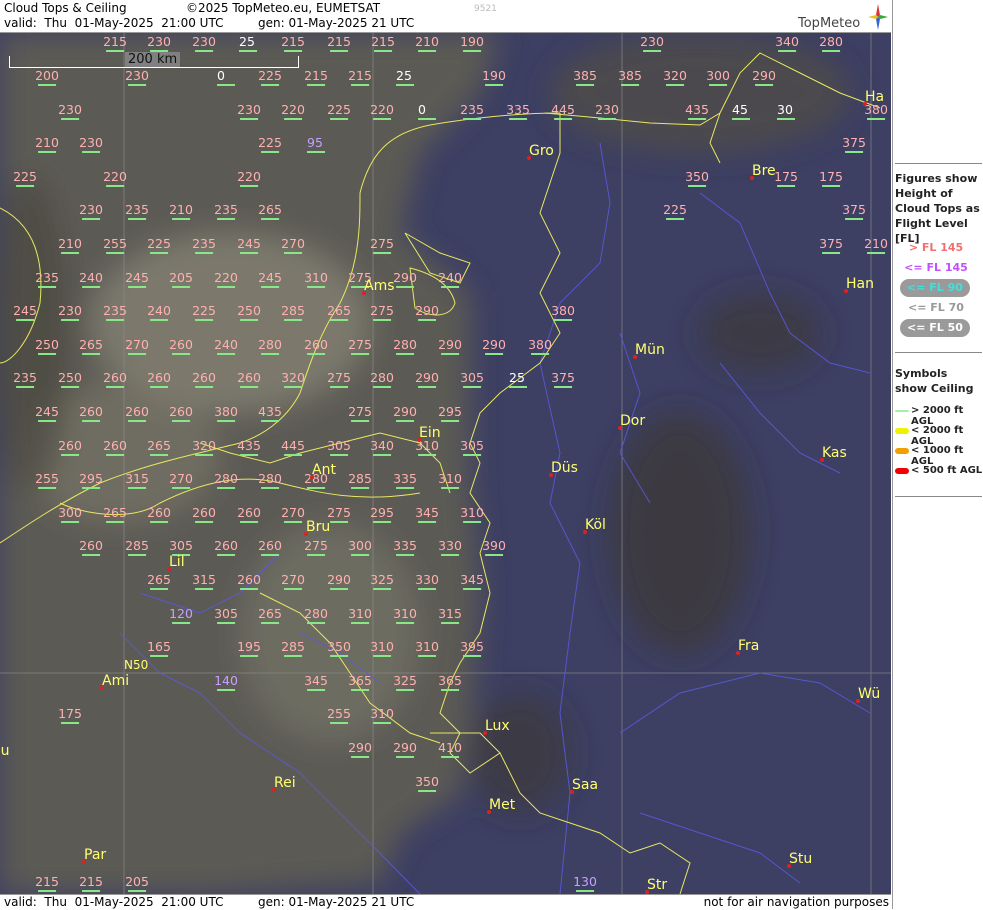 This screenshot has height=910, width=983. Describe the element at coordinates (316, 682) in the screenshot. I see `cloud-top-value: 345` at that location.